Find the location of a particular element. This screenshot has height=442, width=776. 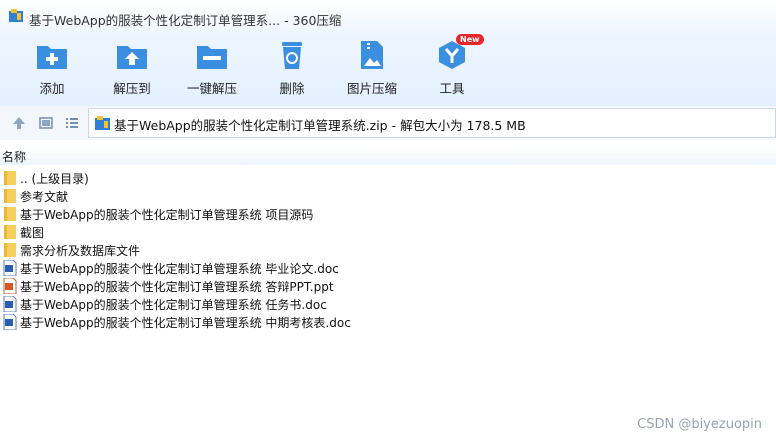

item-name: 基于WebApp的服装个性化定制订单管理系统 答辩PPT.ppt is located at coordinates (177, 287).